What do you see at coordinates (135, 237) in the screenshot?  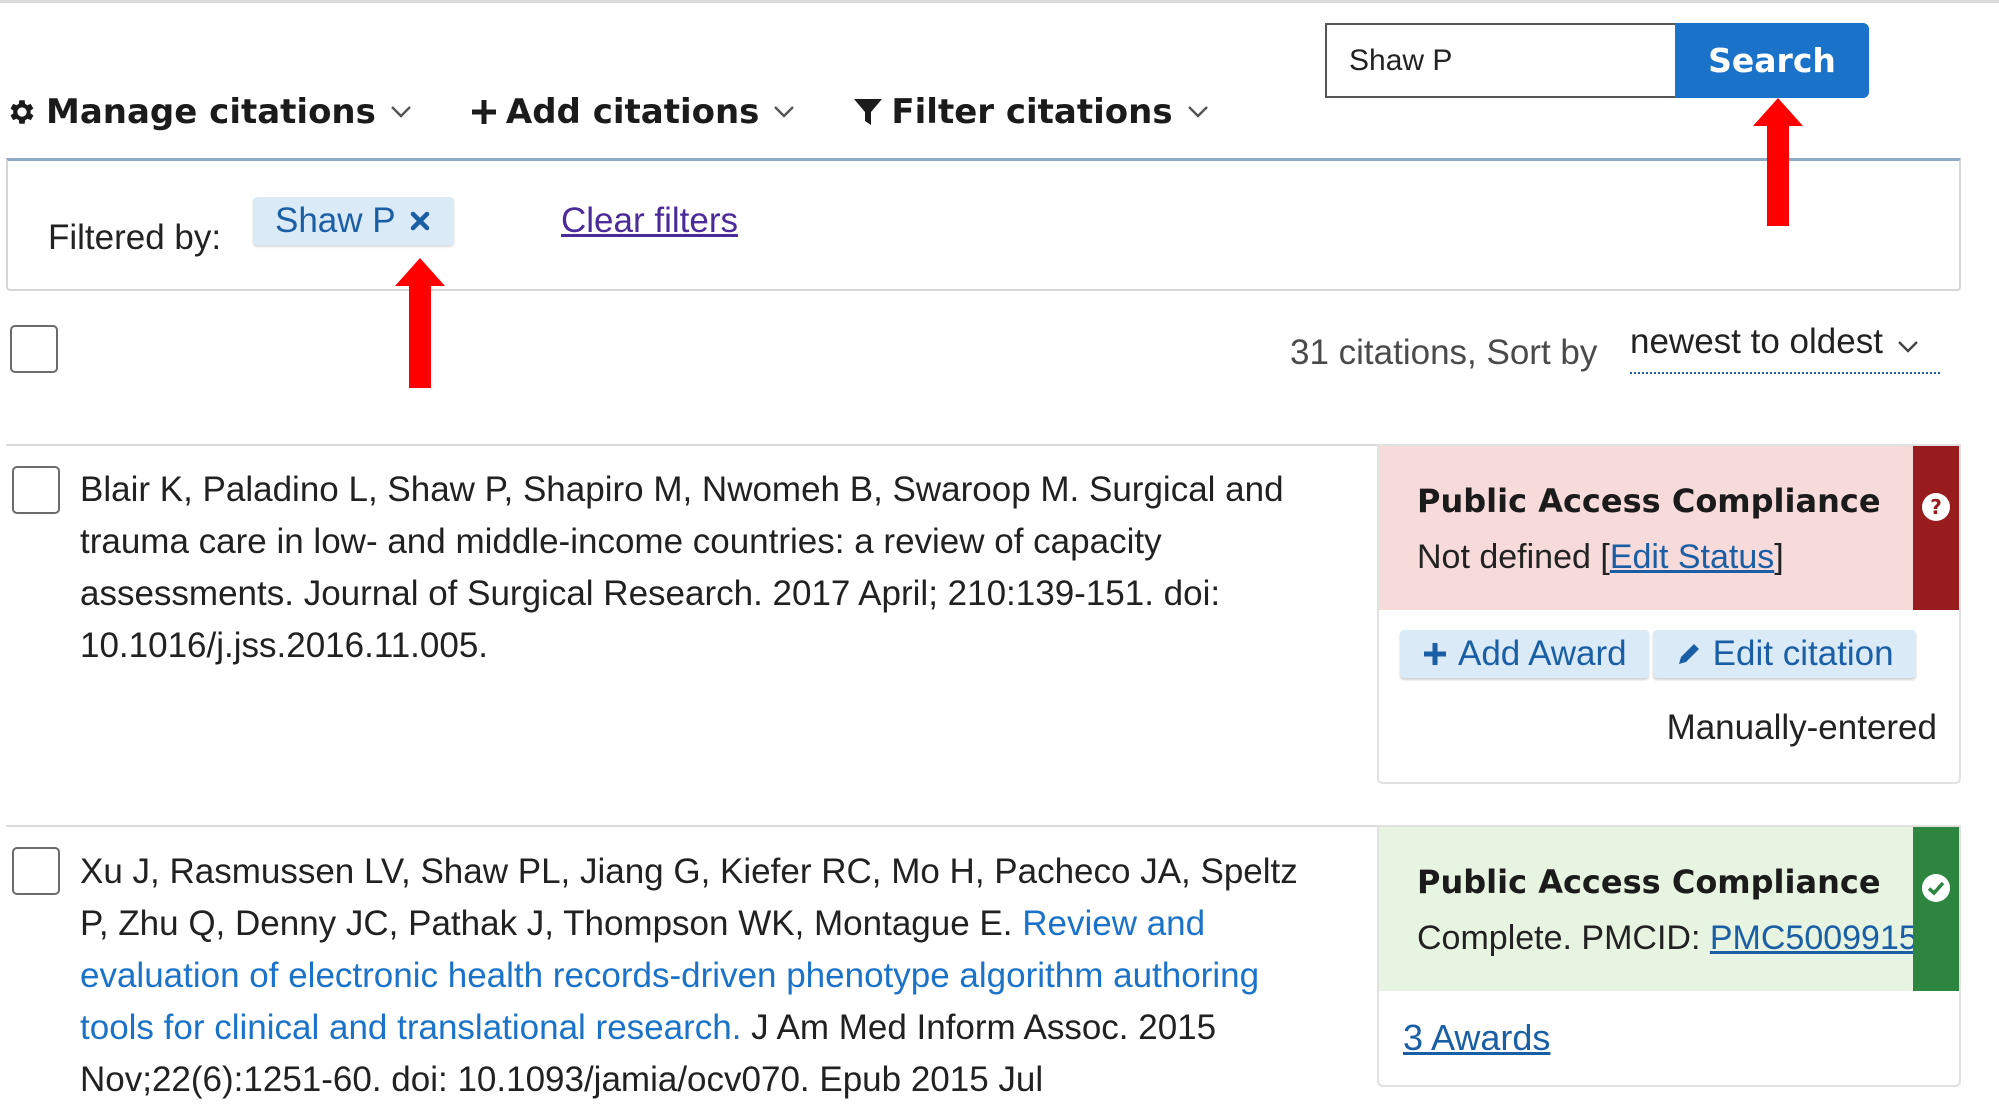 I see `filtered-by-label: Filtered by:` at bounding box center [135, 237].